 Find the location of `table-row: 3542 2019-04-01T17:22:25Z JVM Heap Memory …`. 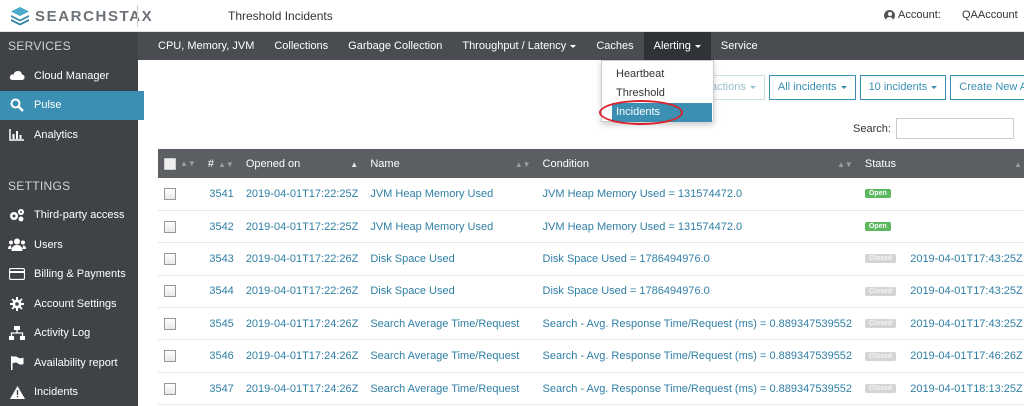

table-row: 3542 2019-04-01T17:22:25Z JVM Heap Memory … is located at coordinates (591, 227).